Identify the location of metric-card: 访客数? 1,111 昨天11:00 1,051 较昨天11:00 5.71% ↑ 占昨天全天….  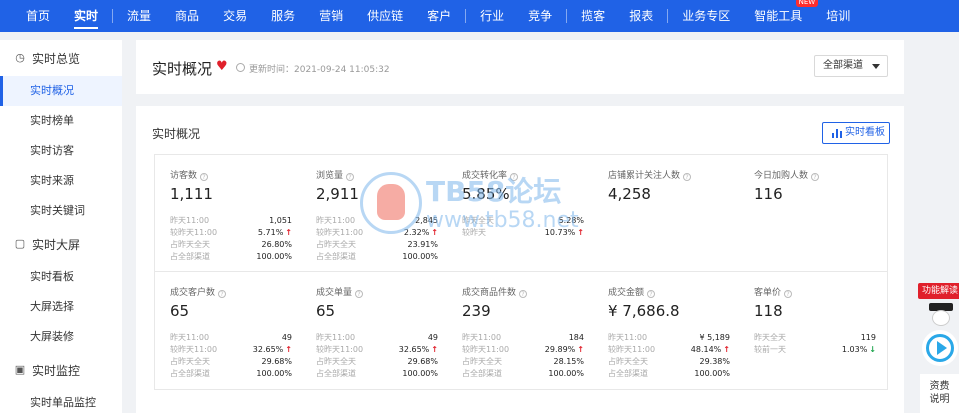
(228, 213).